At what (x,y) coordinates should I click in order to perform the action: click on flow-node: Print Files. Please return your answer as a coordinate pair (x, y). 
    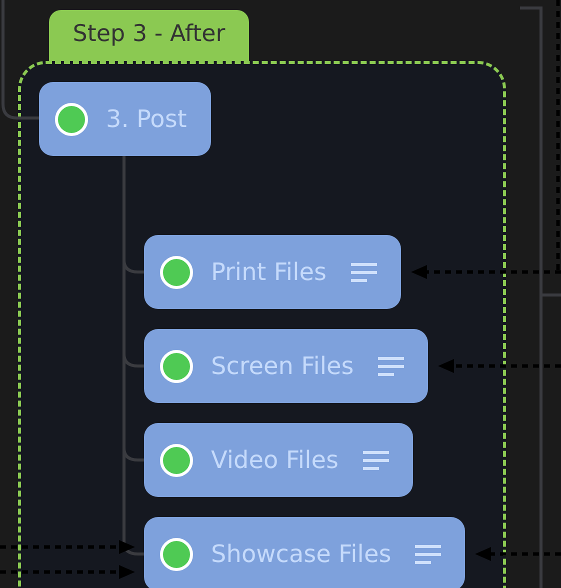
    Looking at the image, I should click on (272, 272).